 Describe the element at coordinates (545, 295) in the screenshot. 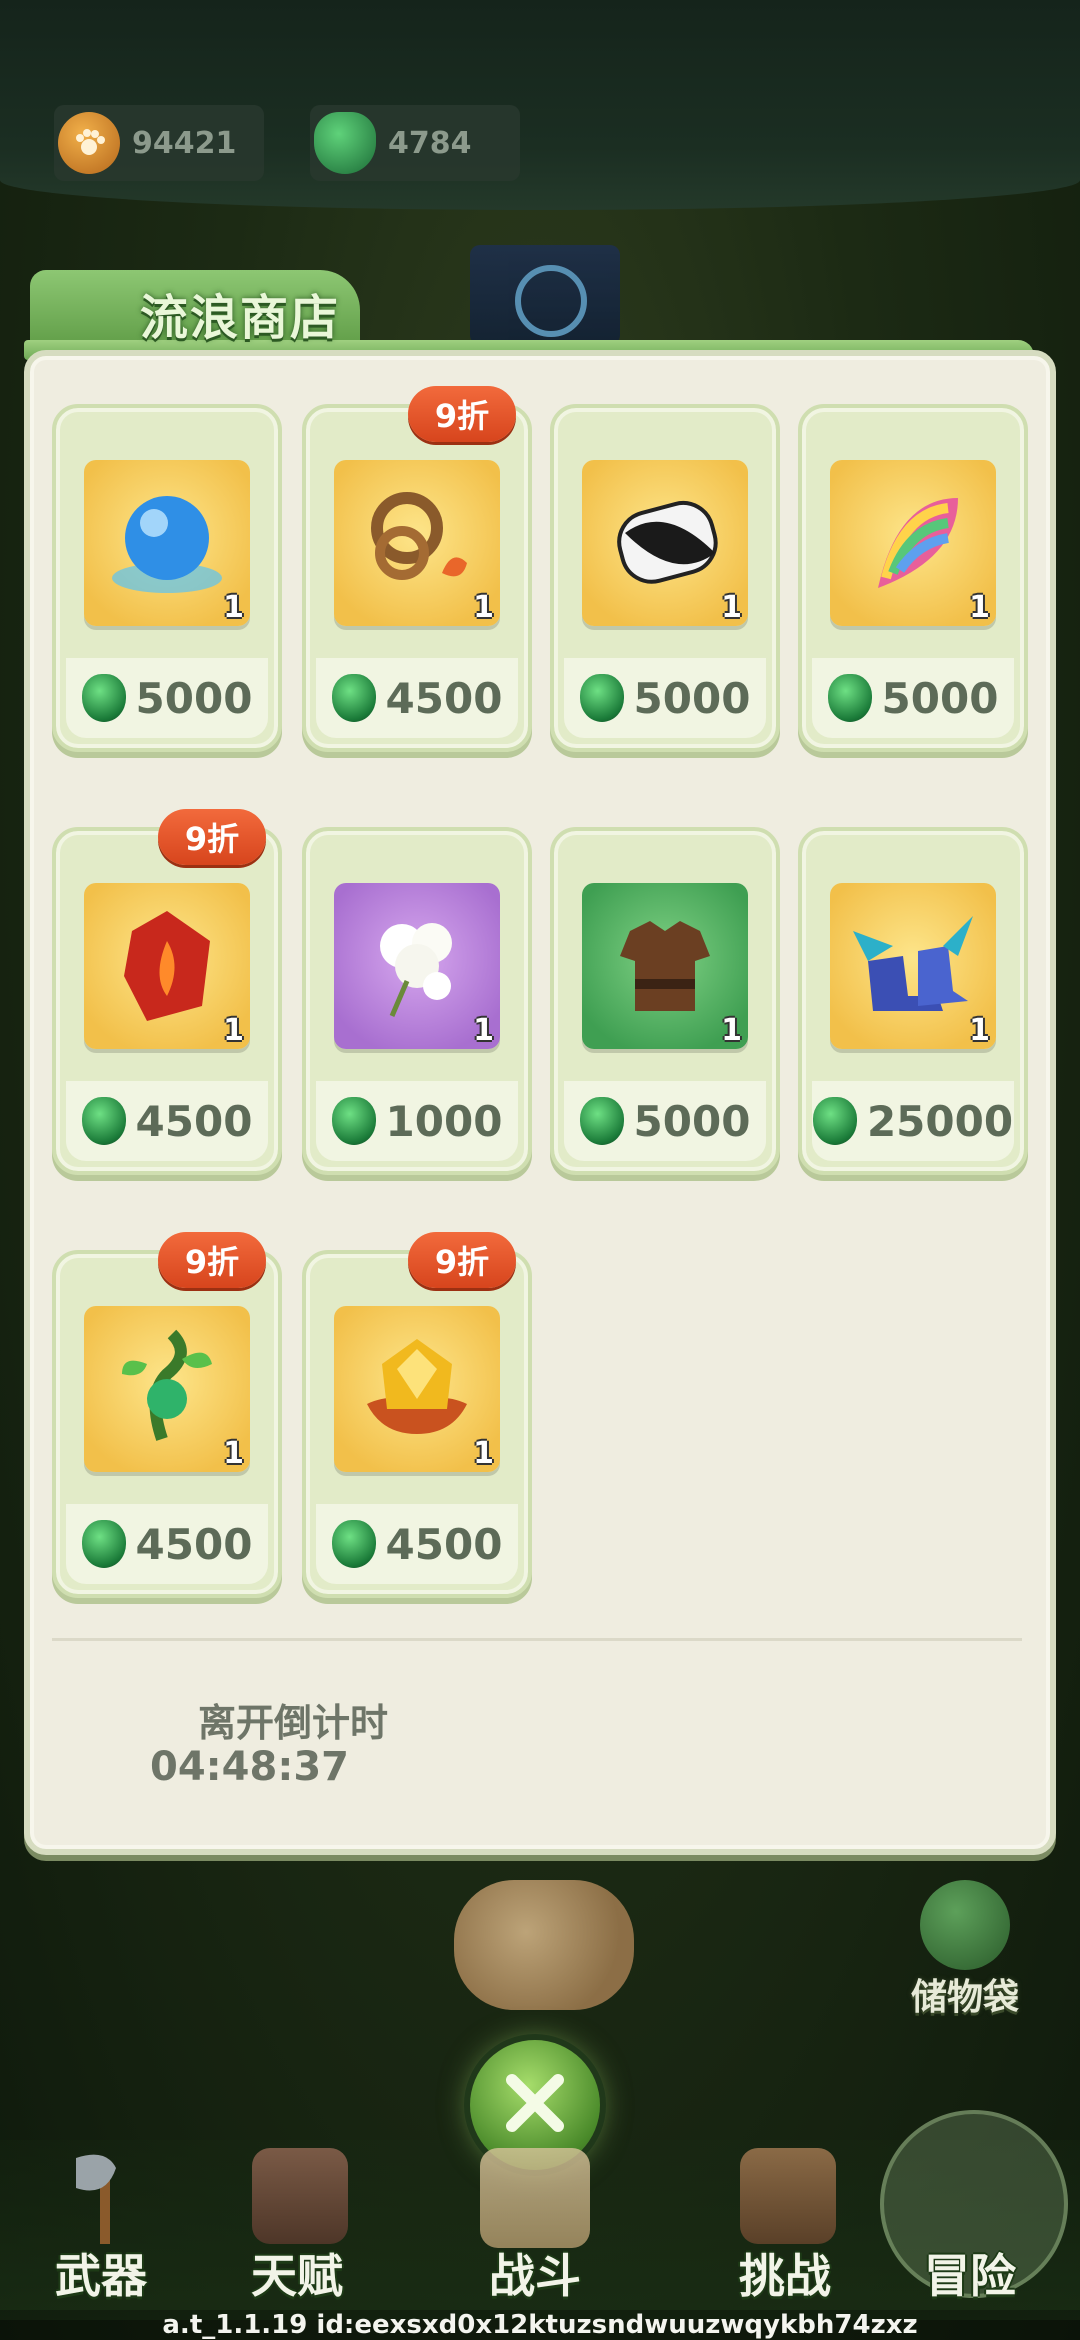

I see `portal-icon` at that location.